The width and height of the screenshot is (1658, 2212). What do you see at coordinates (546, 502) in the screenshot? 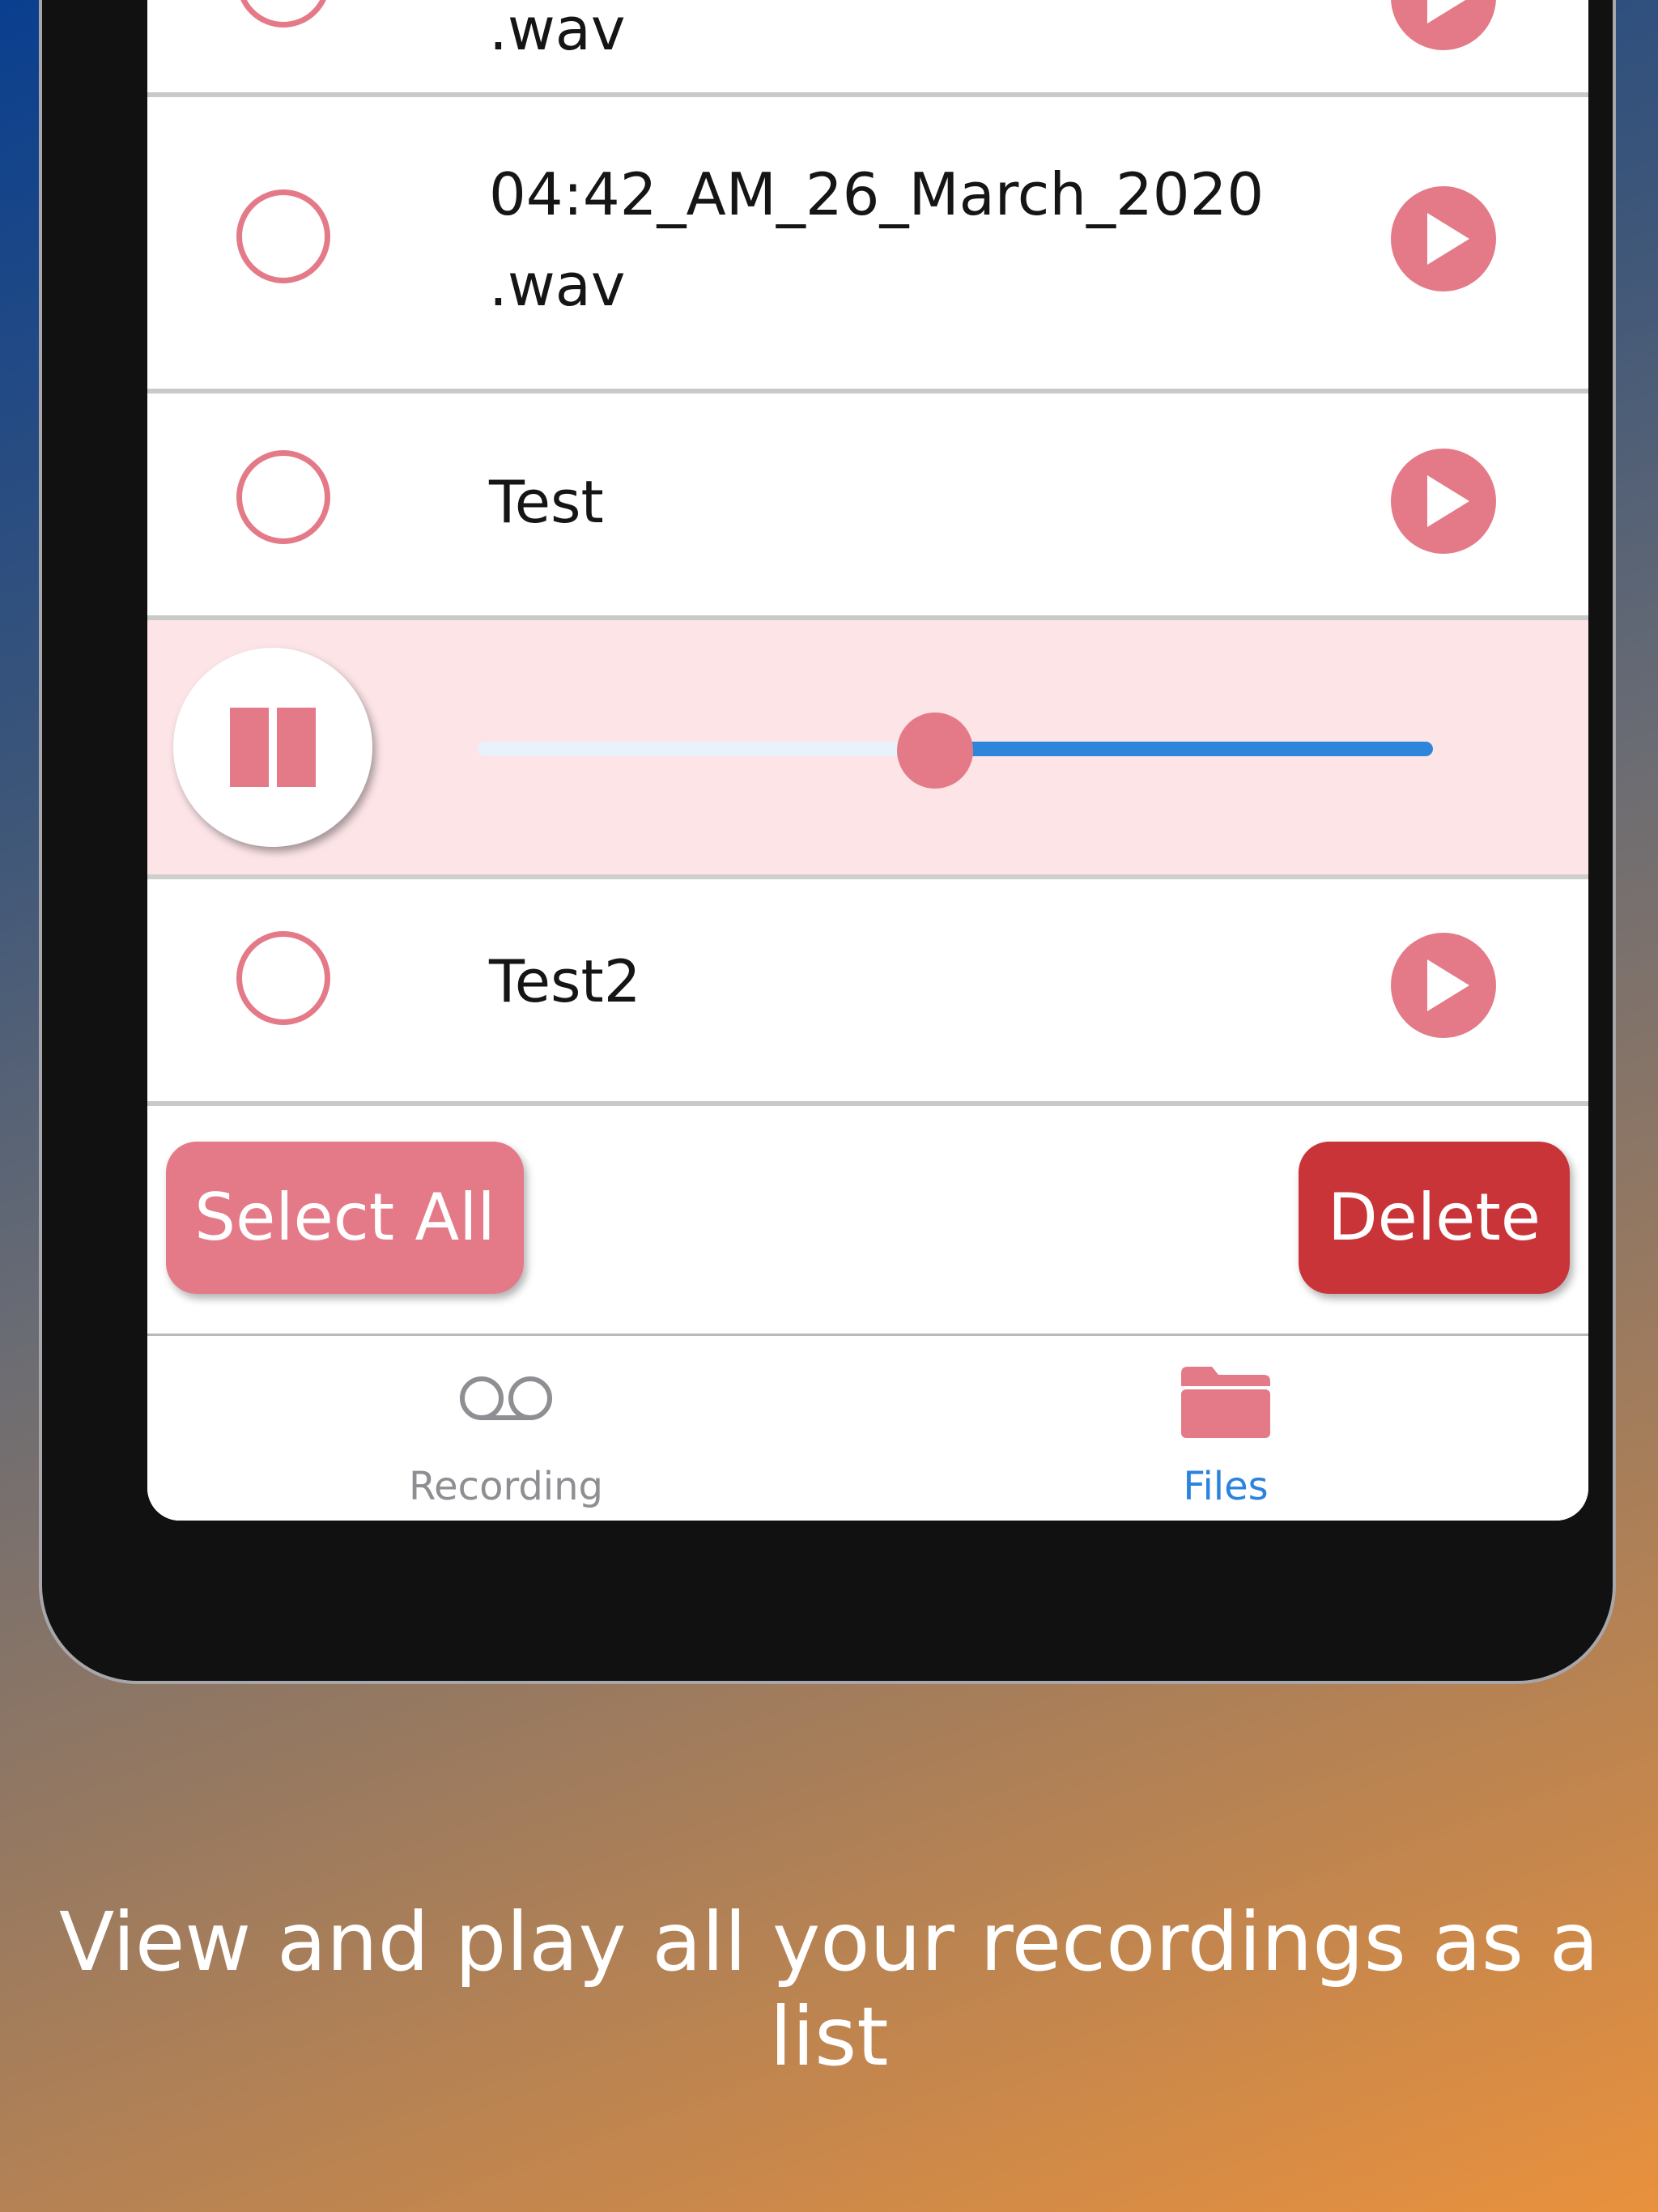
I see `recording-name: Test` at bounding box center [546, 502].